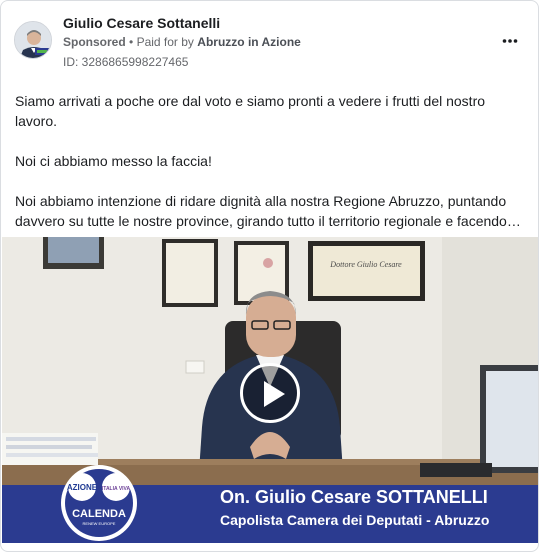 The width and height of the screenshot is (539, 560). What do you see at coordinates (432, 497) in the screenshot?
I see `banner-surname: SOTTANELLI` at bounding box center [432, 497].